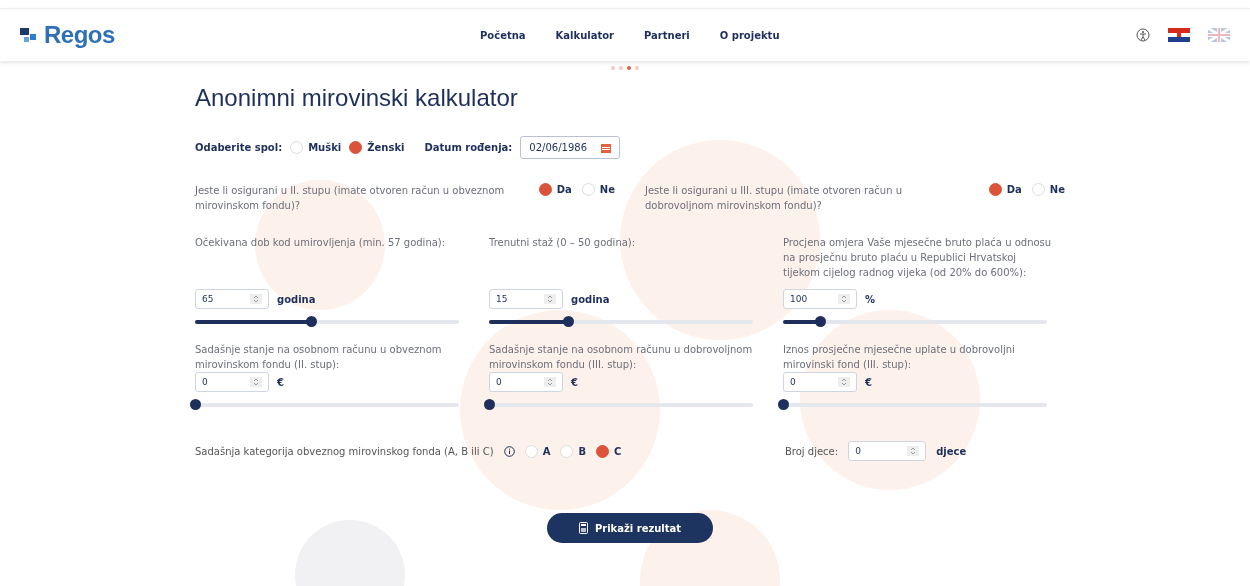 The height and width of the screenshot is (586, 1250). Describe the element at coordinates (357, 98) in the screenshot. I see `page-title: Anonimni mirovinski kalkulator` at that location.